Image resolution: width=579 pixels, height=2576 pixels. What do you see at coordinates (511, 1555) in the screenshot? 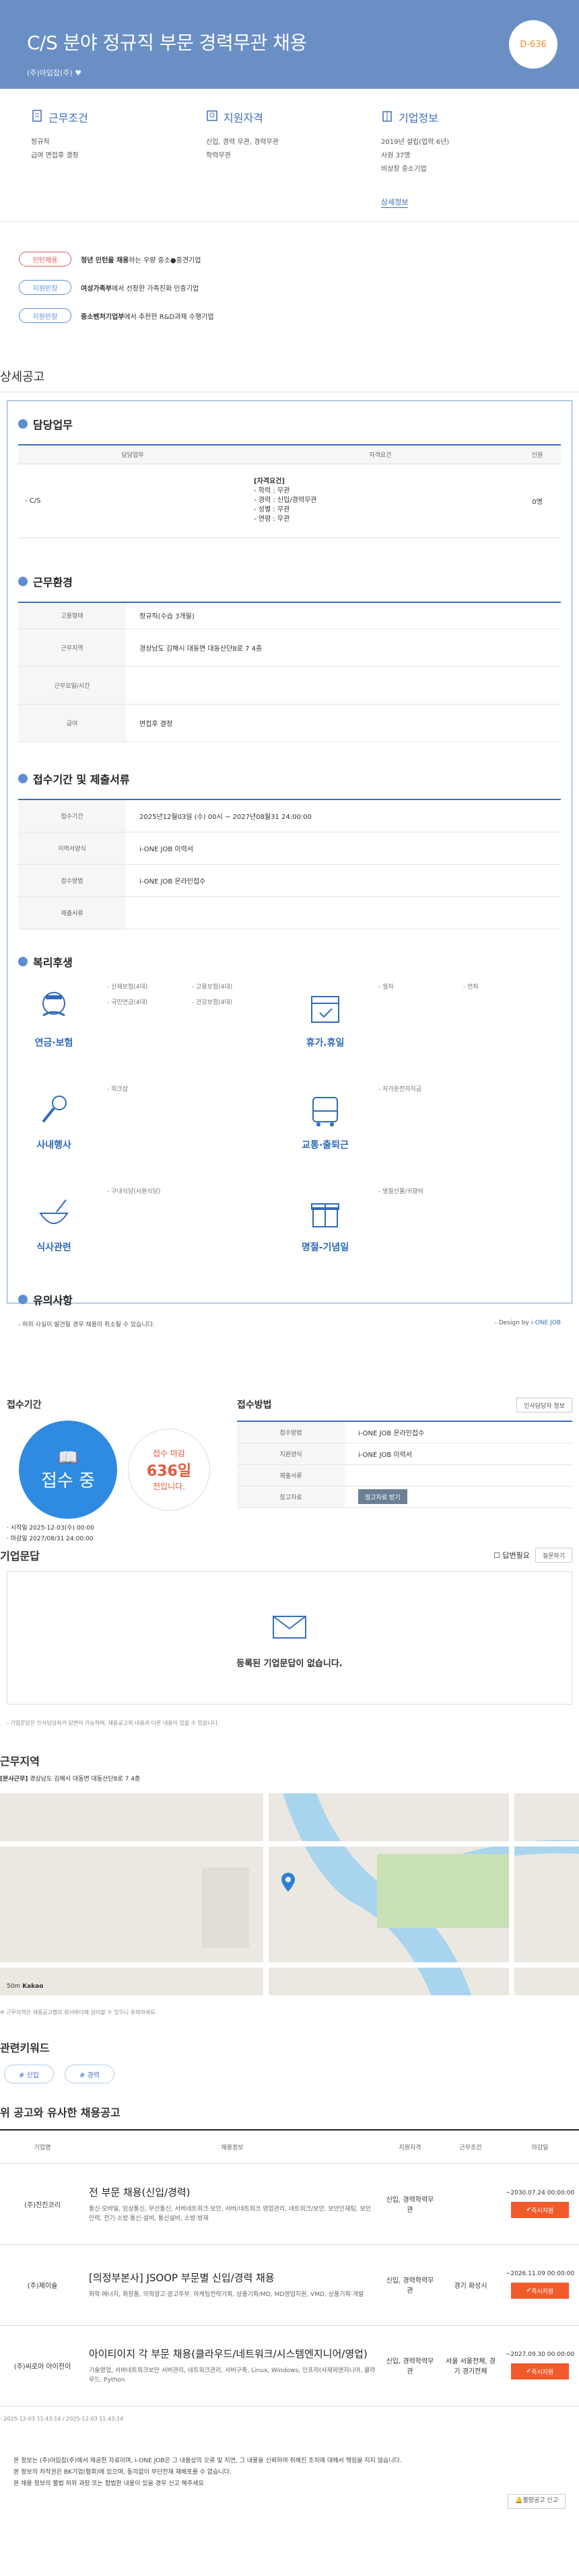
I see `answer-needed-checkbox: ☐ 답변필요` at bounding box center [511, 1555].